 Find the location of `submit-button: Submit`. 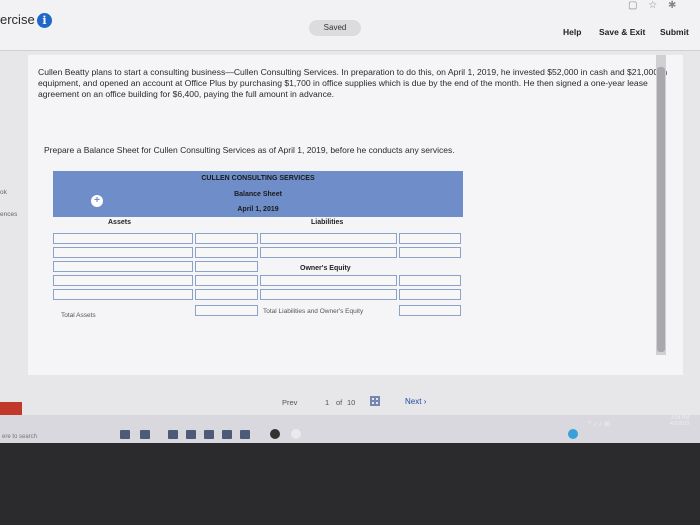

submit-button: Submit is located at coordinates (674, 32).